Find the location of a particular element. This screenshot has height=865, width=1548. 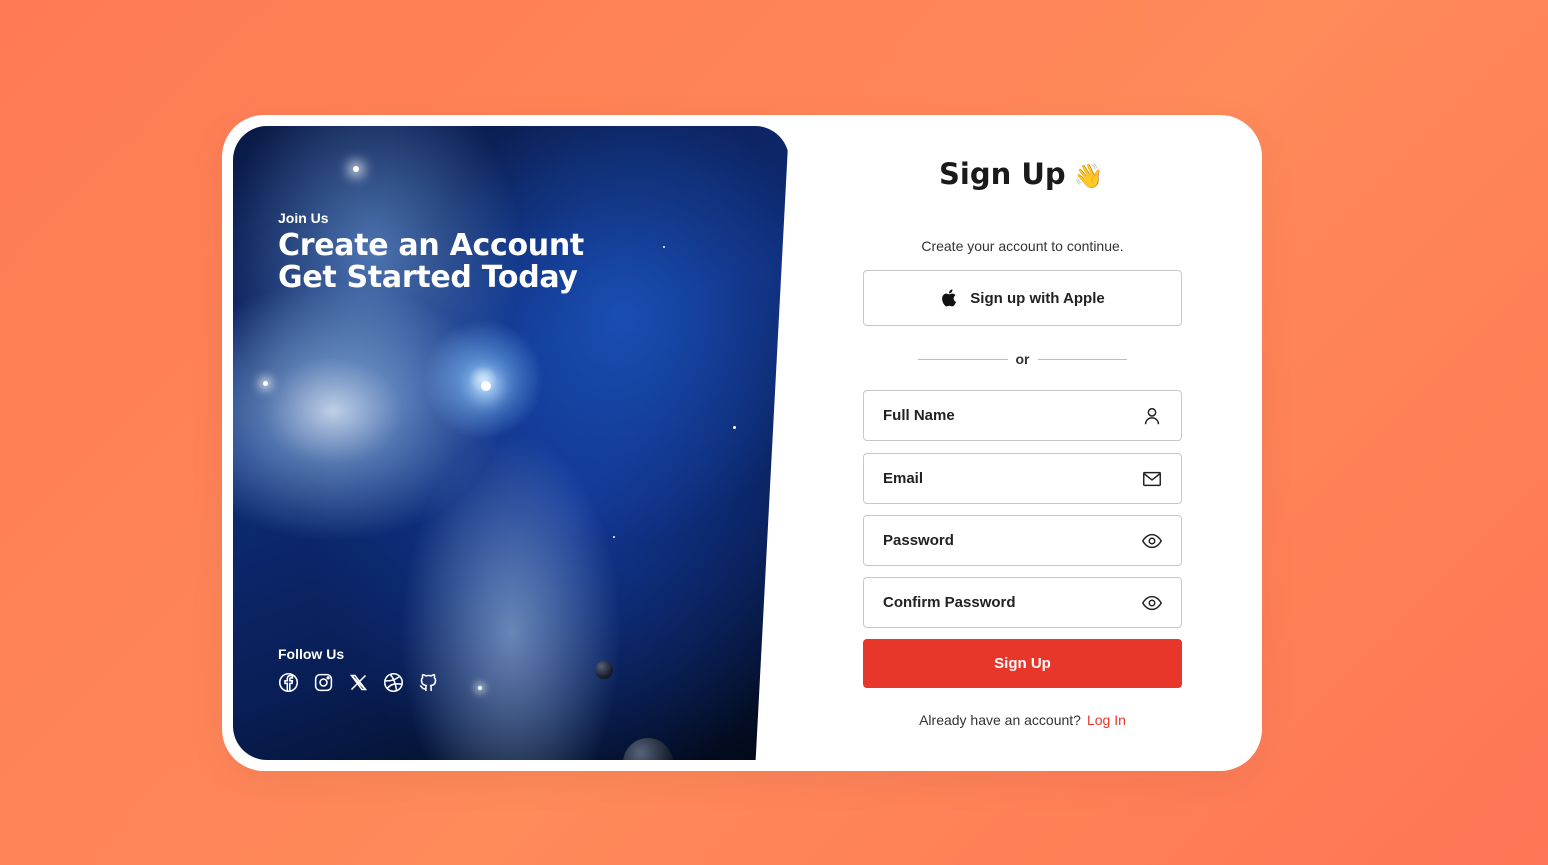

title-text: Sign Up is located at coordinates (1002, 174).